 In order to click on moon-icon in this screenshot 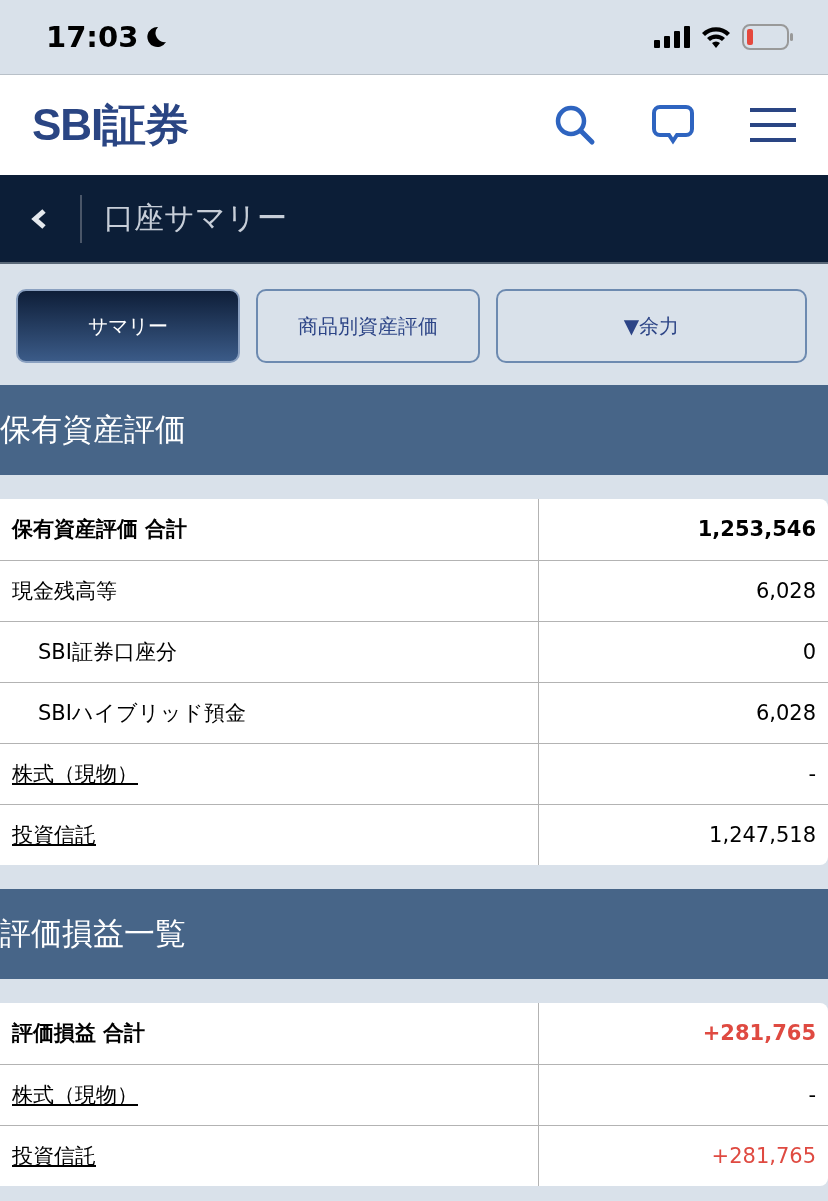, I will do `click(156, 37)`.